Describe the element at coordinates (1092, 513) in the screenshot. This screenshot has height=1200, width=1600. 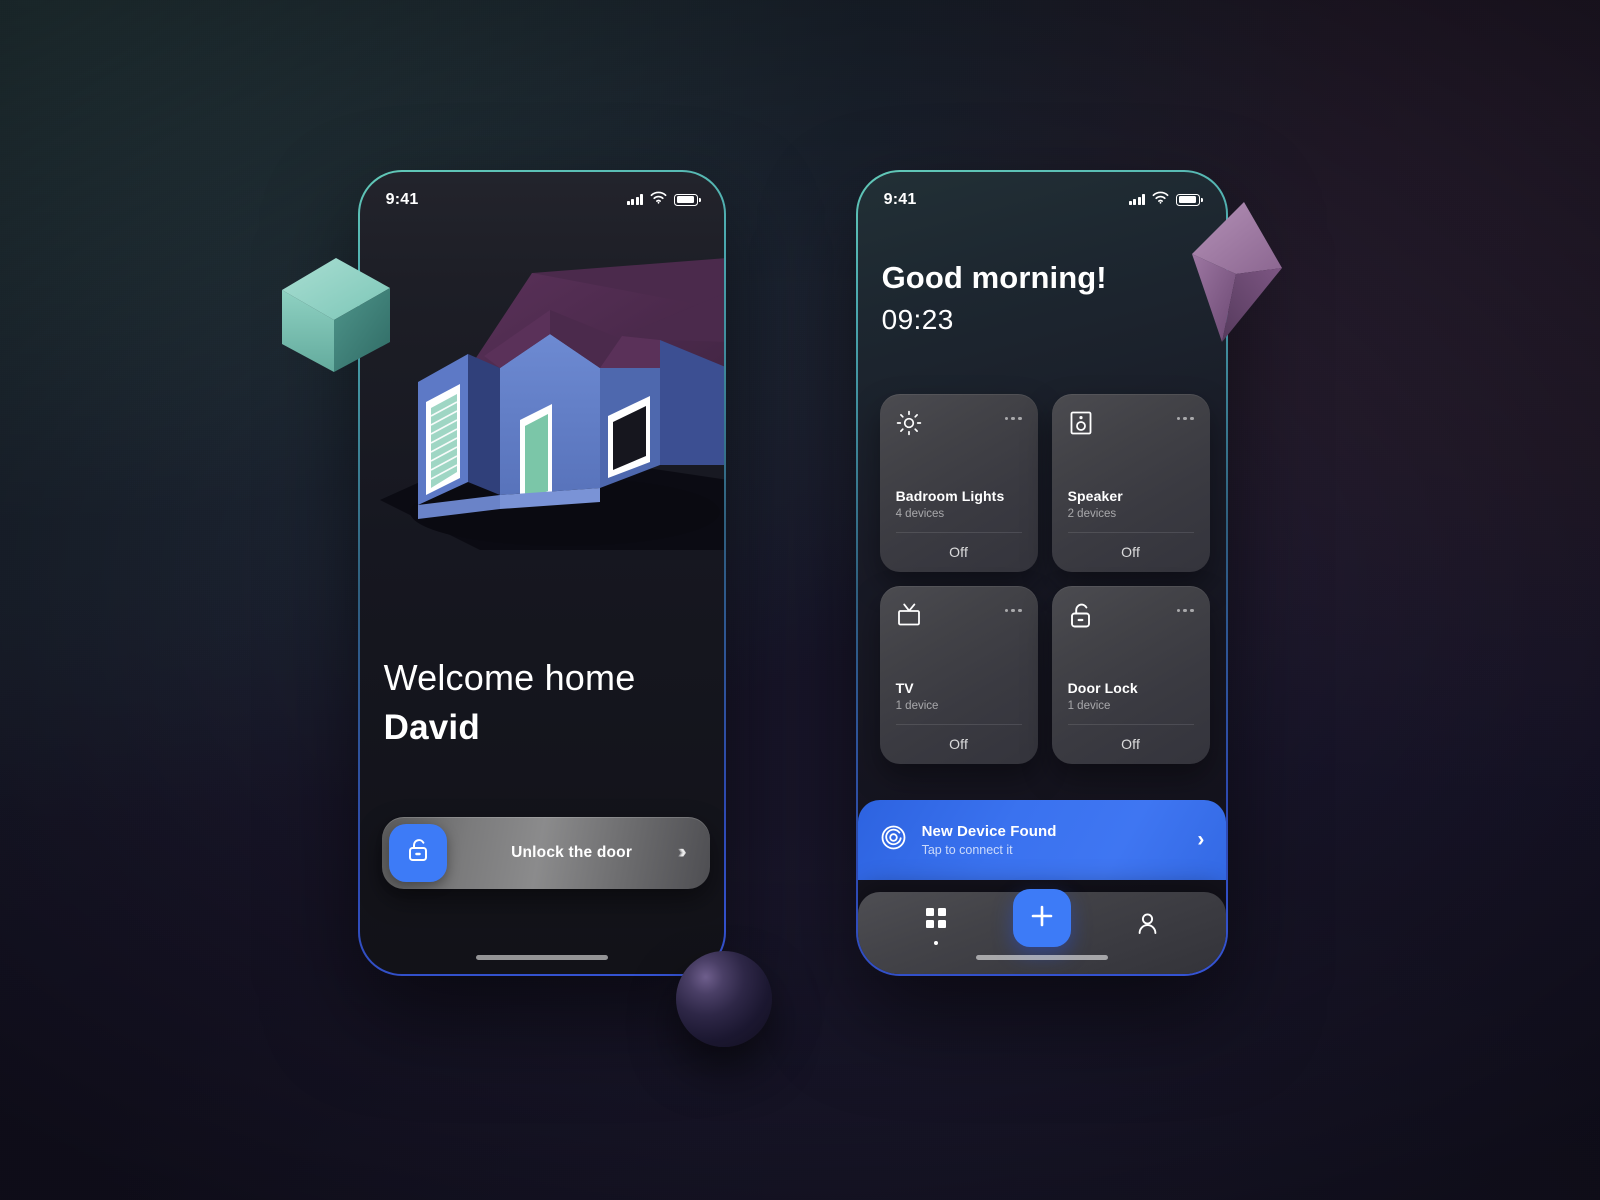
I see `card-subtitle: 2 devices` at that location.